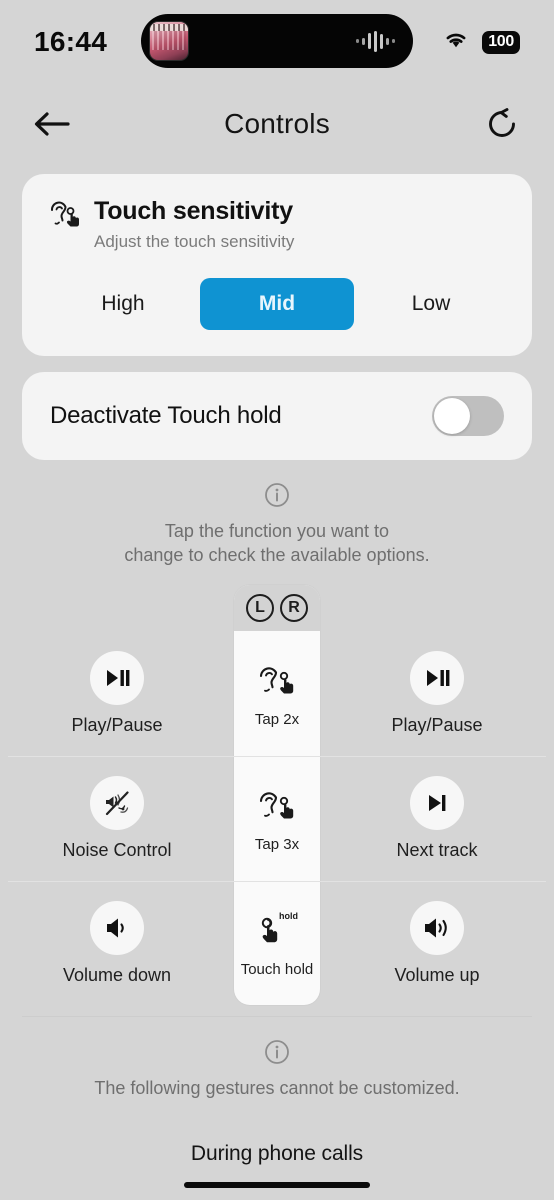  I want to click on gesture-cell-right-volume-up: Volume up, so click(437, 943).